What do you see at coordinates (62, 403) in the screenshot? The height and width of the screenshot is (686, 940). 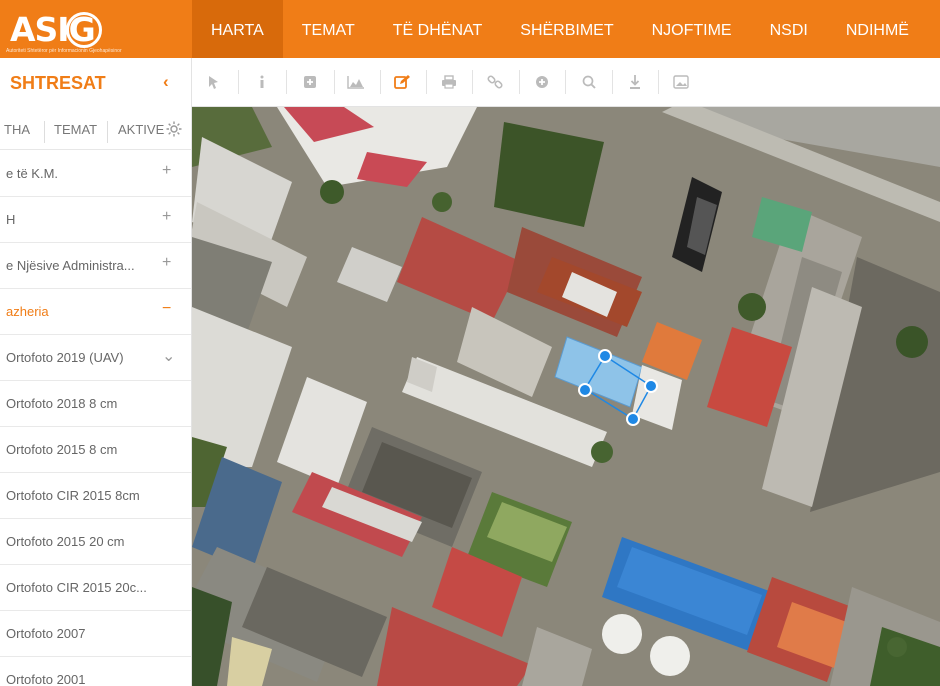 I see `layer-label: Ortofoto 2018 8 cm` at bounding box center [62, 403].